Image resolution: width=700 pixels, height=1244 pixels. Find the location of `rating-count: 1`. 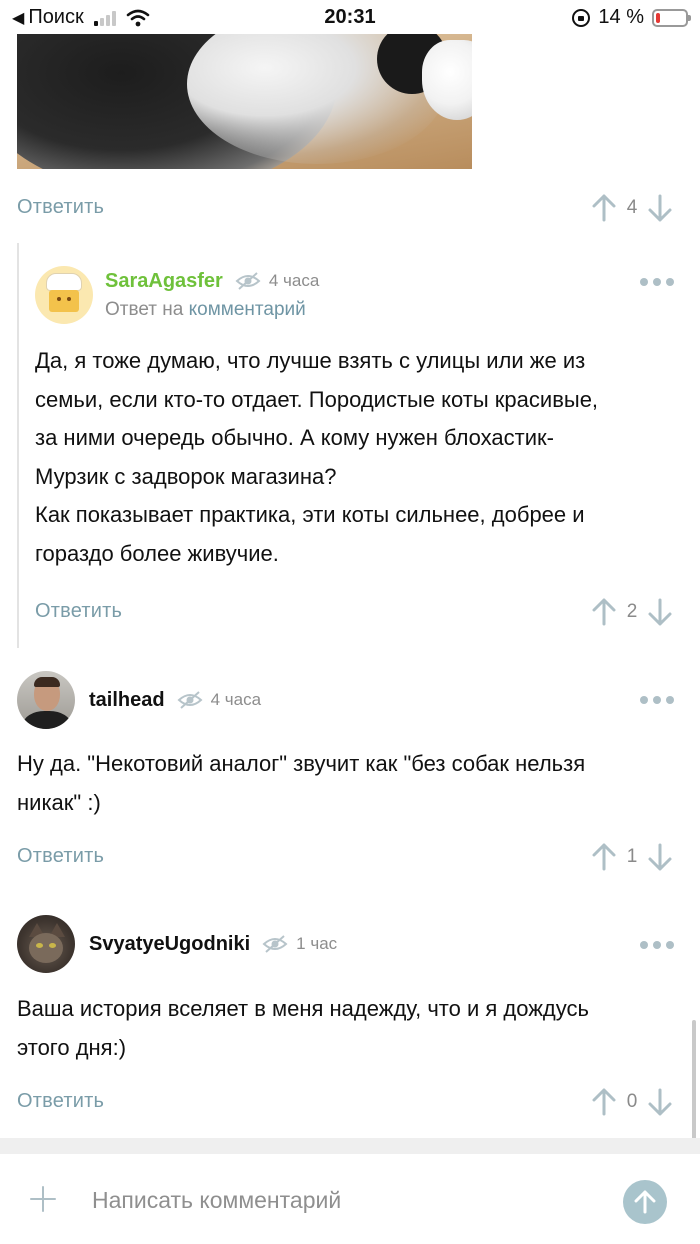

rating-count: 1 is located at coordinates (632, 856).